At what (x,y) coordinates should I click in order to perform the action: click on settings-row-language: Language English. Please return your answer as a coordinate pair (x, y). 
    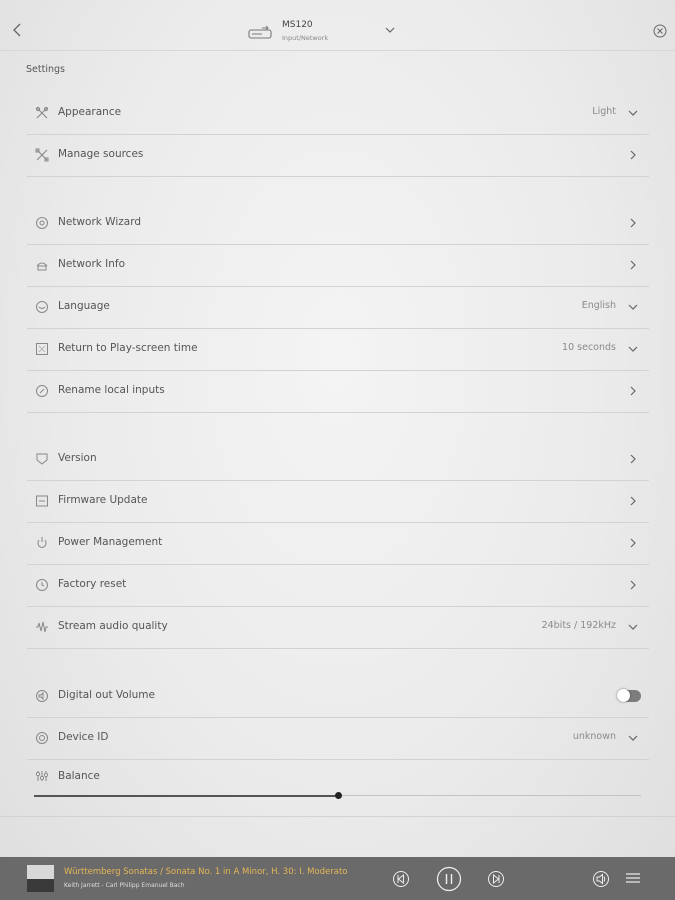
    Looking at the image, I should click on (338, 308).